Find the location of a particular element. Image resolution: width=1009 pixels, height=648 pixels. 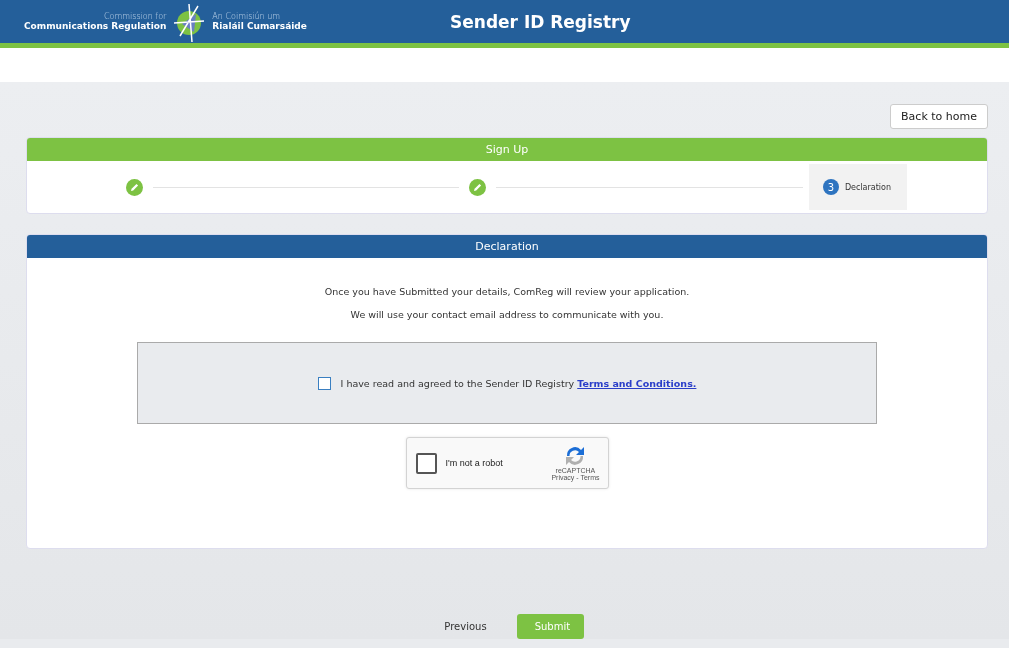

info-text: Once you have Submitted your details, ComReg will review your application. is located at coordinates (507, 291).